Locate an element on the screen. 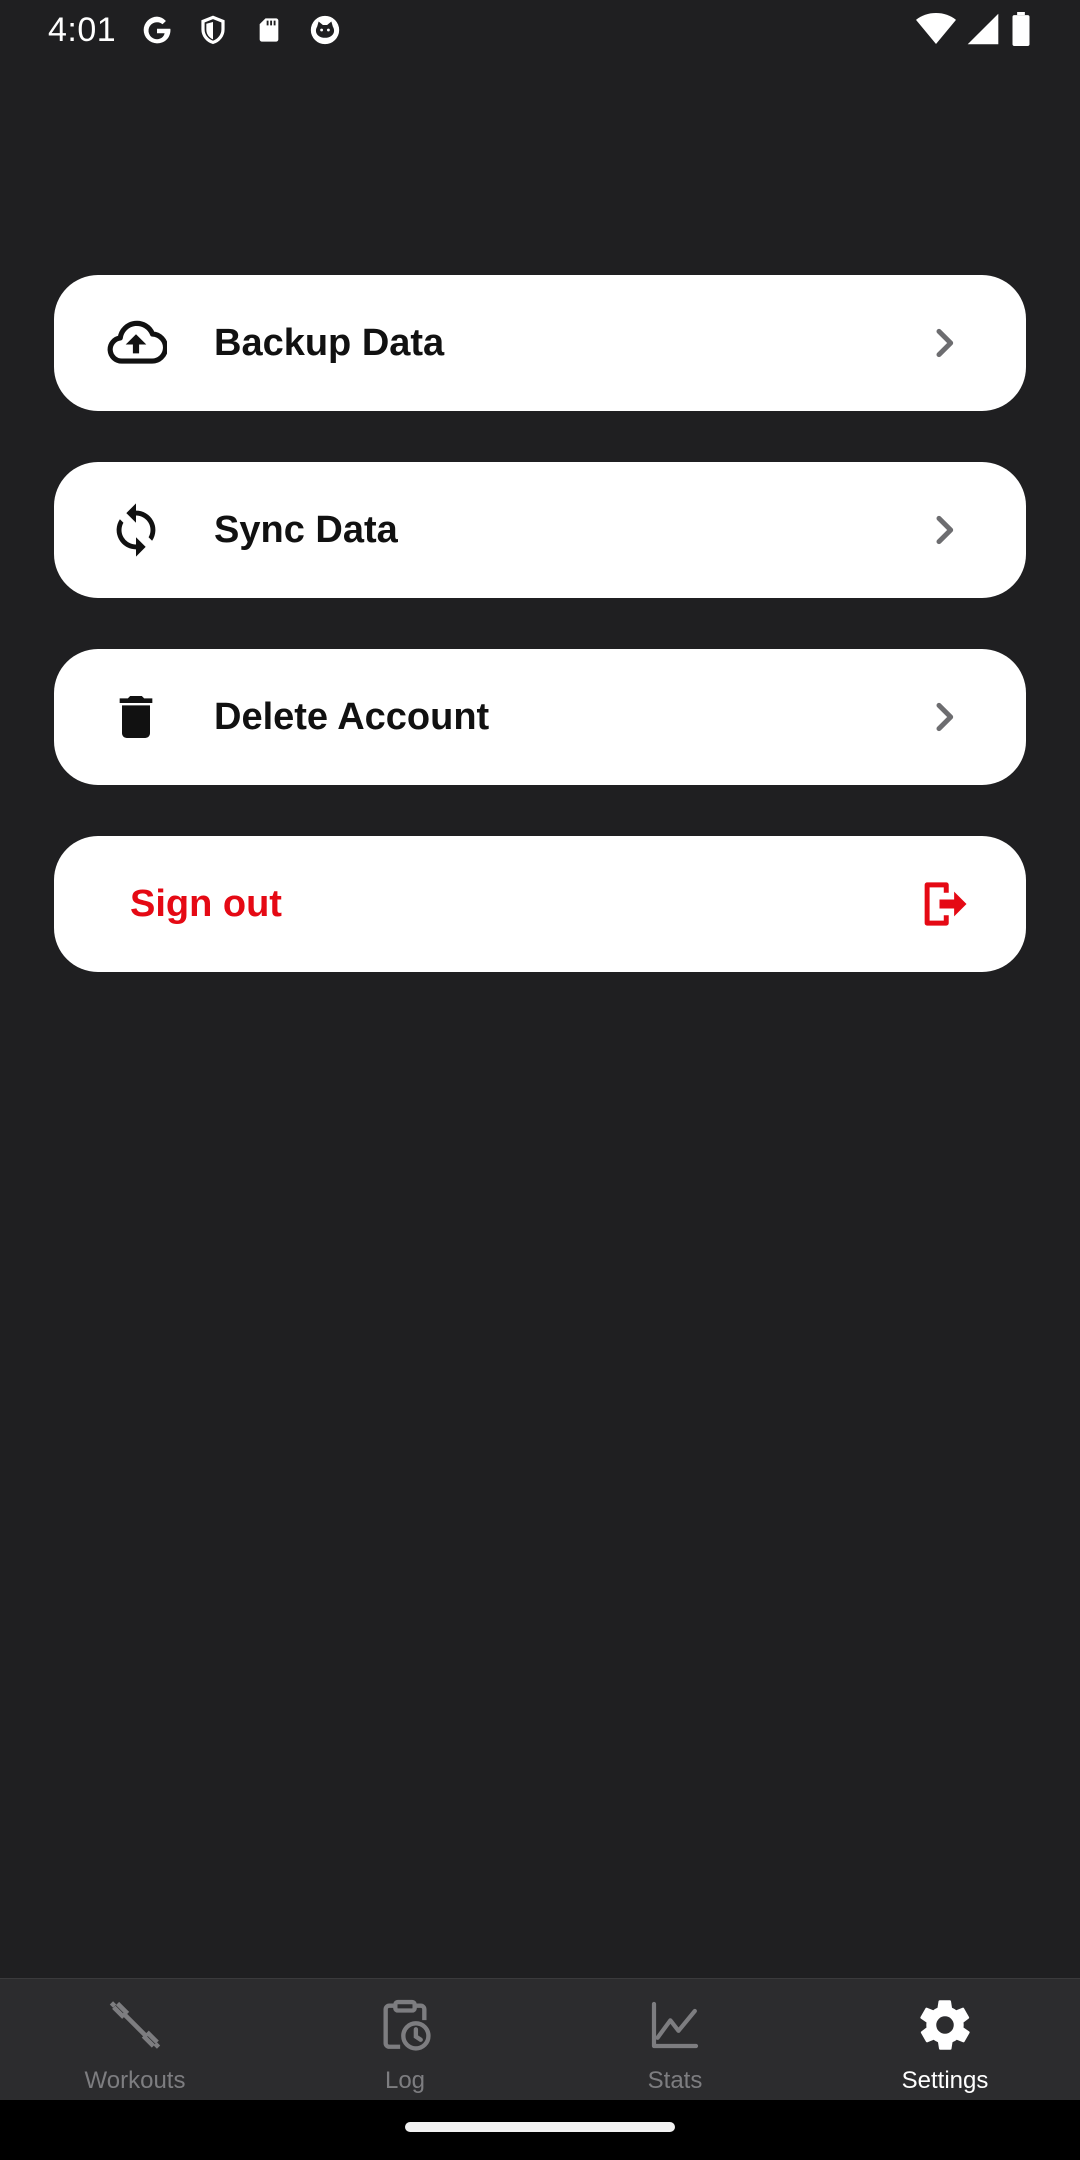 The image size is (1080, 2160). clipboard-clock-icon is located at coordinates (405, 2025).